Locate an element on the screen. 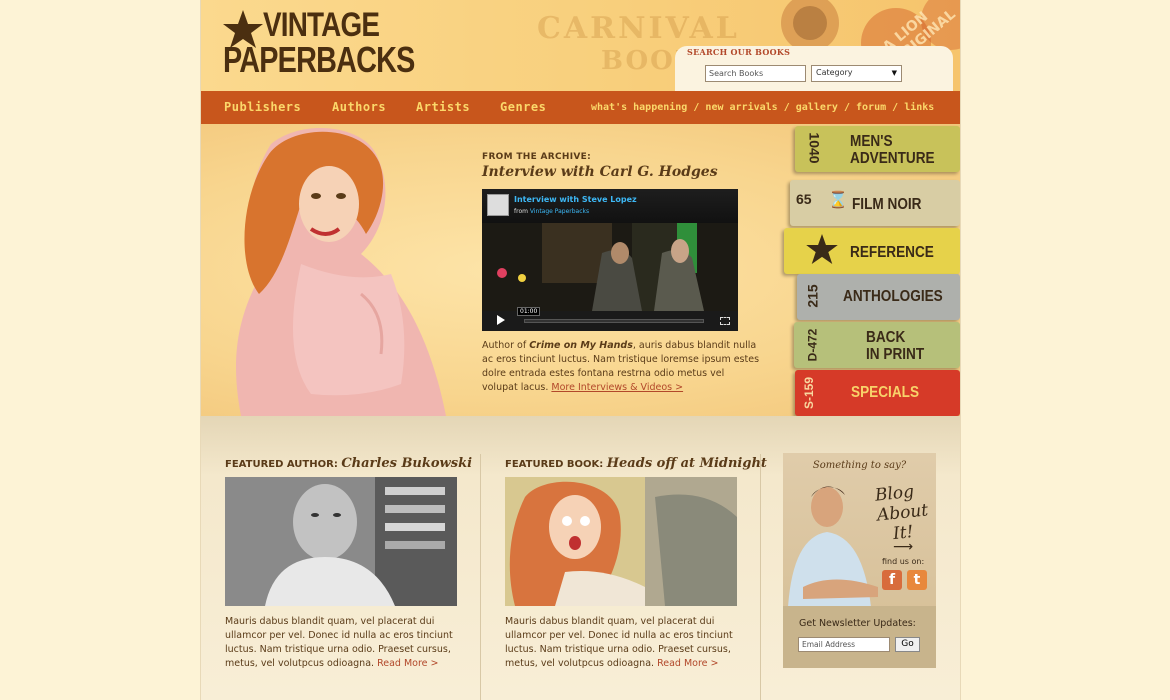 This screenshot has height=700, width=1170. genre-specials: S-159 SPECIALS is located at coordinates (877, 393).